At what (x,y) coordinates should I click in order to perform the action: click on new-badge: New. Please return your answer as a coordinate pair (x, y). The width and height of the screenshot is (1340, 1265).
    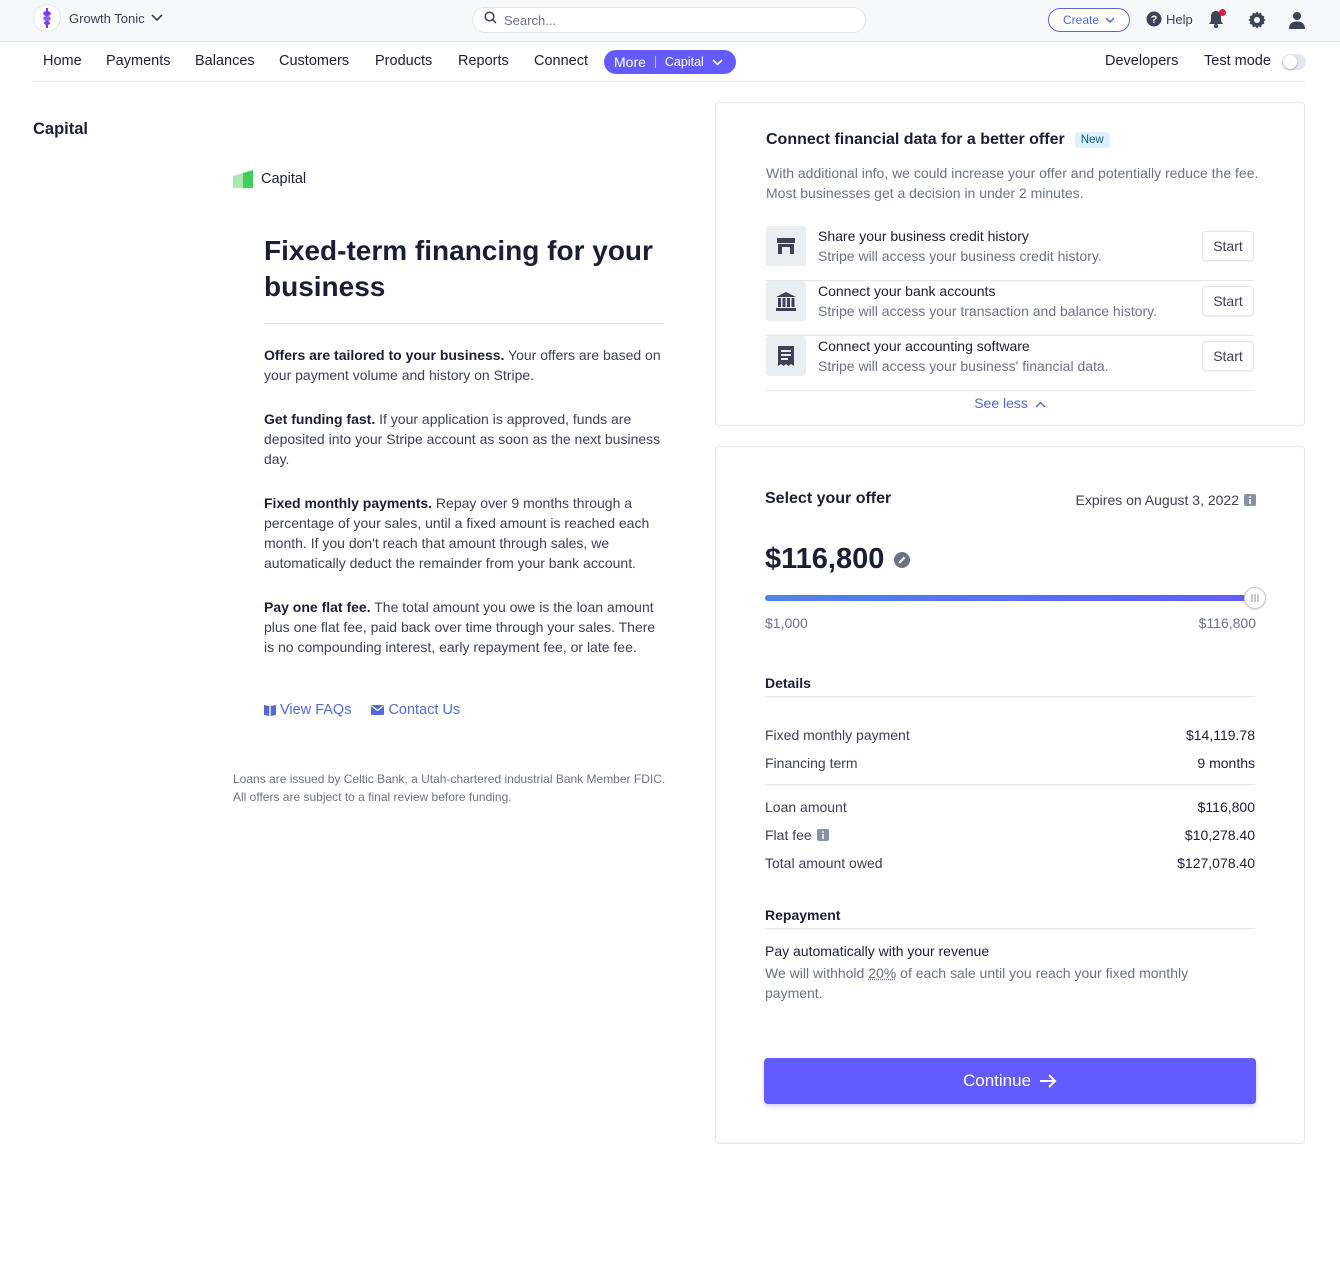
    Looking at the image, I should click on (1092, 140).